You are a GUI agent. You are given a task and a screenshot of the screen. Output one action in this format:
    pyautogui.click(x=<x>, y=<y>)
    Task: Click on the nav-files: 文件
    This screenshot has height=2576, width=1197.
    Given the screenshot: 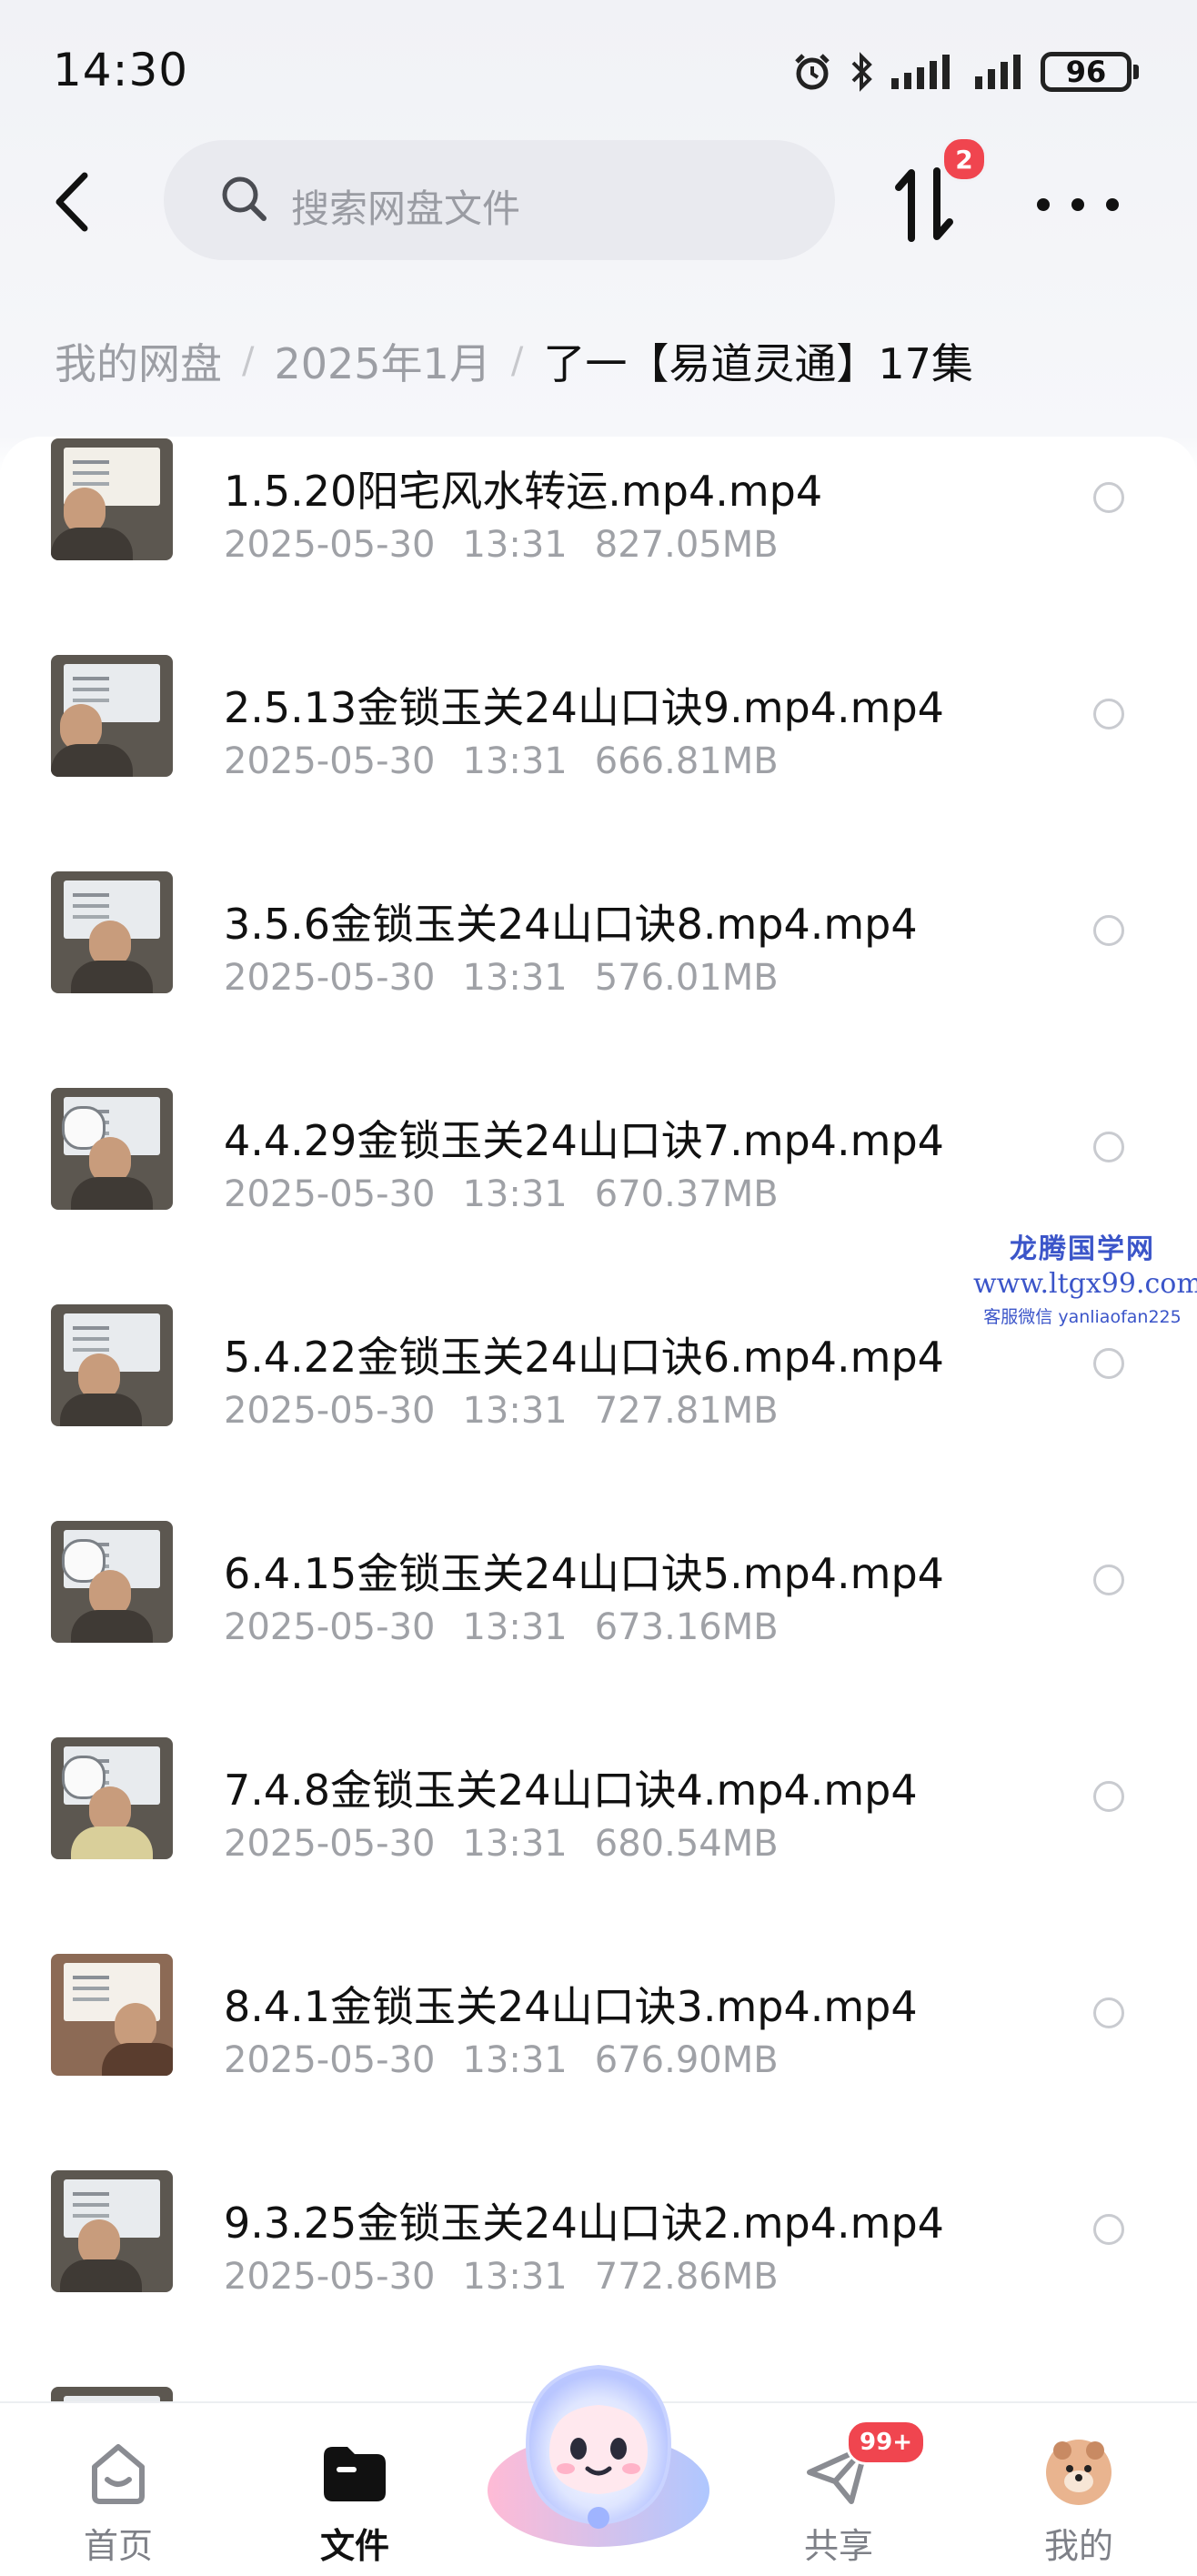 What is the action you would take?
    pyautogui.click(x=355, y=2494)
    